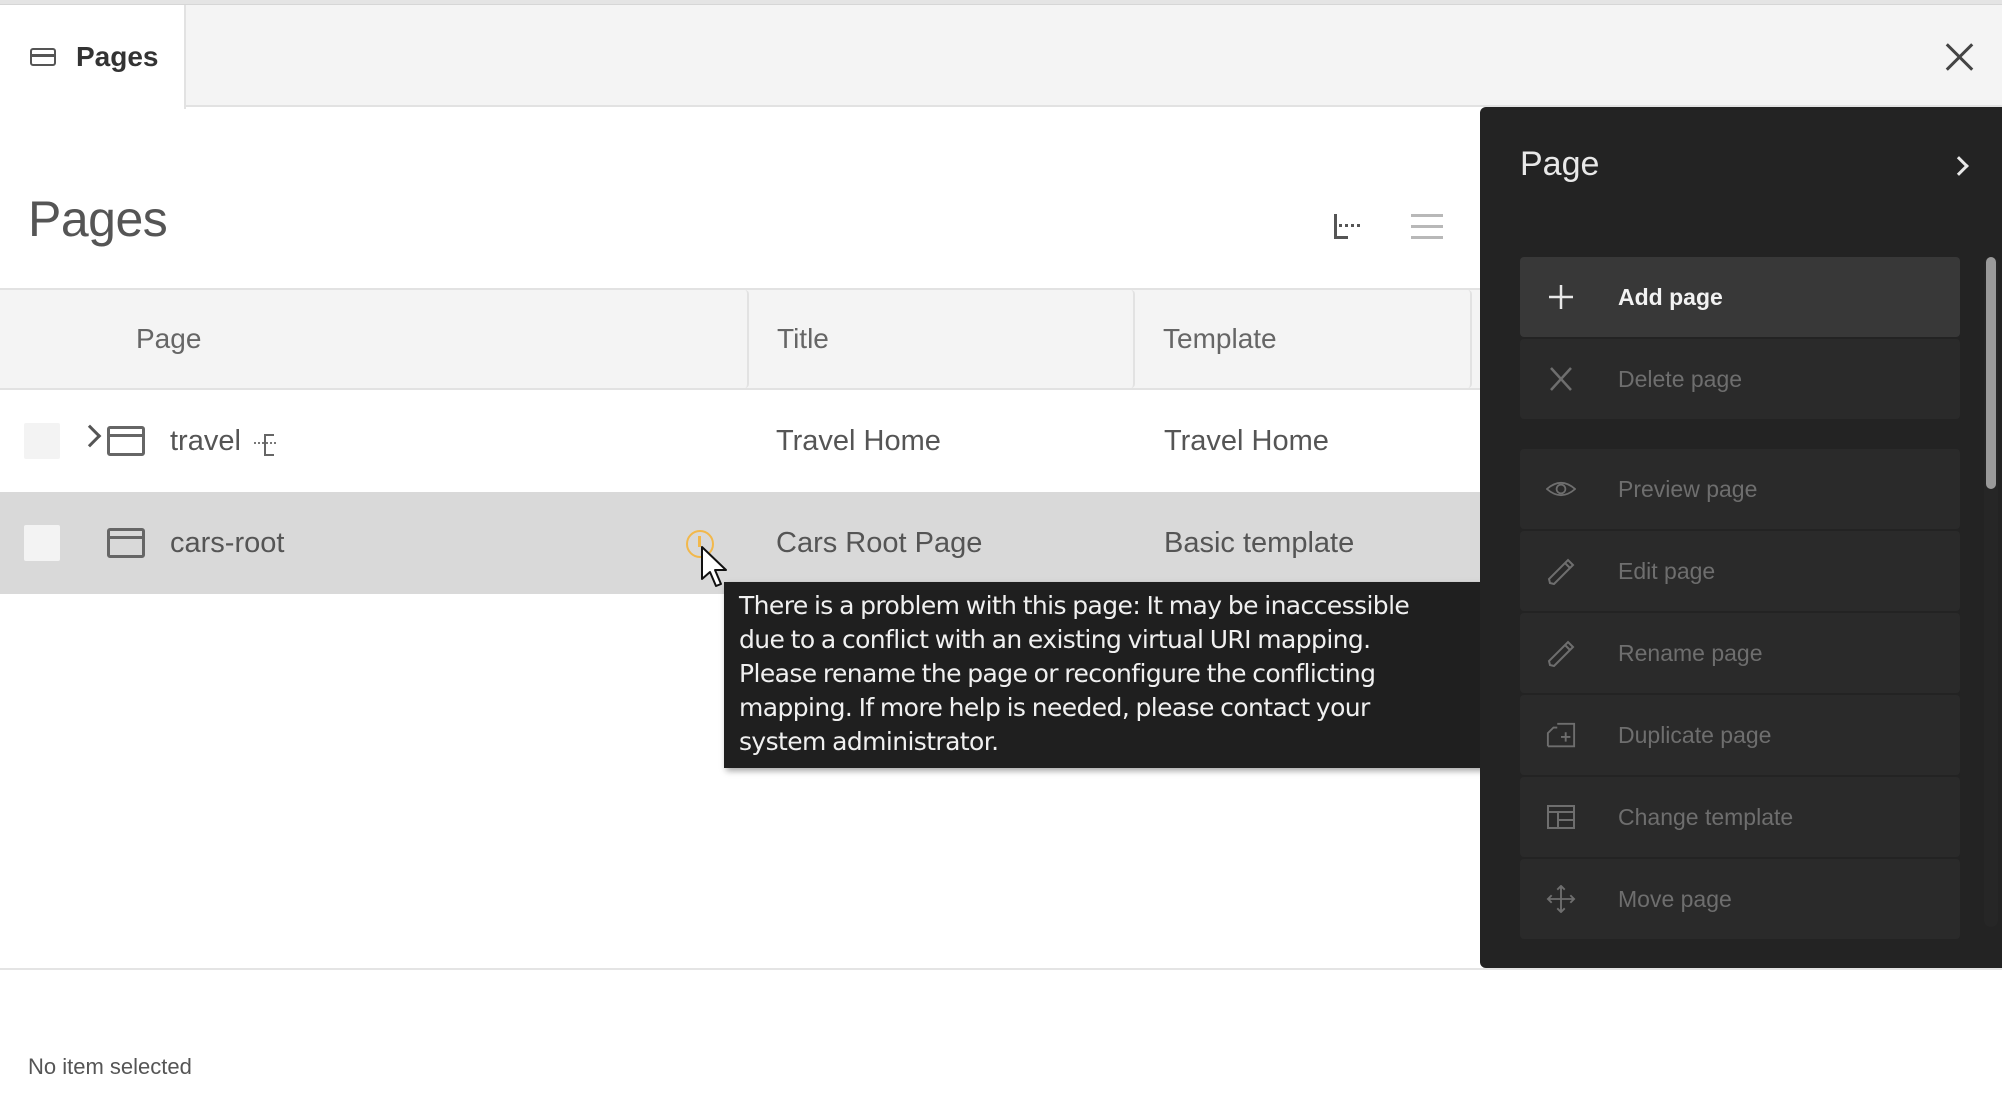 The image size is (2002, 1096). What do you see at coordinates (1303, 339) in the screenshot?
I see `column-header-template: Template` at bounding box center [1303, 339].